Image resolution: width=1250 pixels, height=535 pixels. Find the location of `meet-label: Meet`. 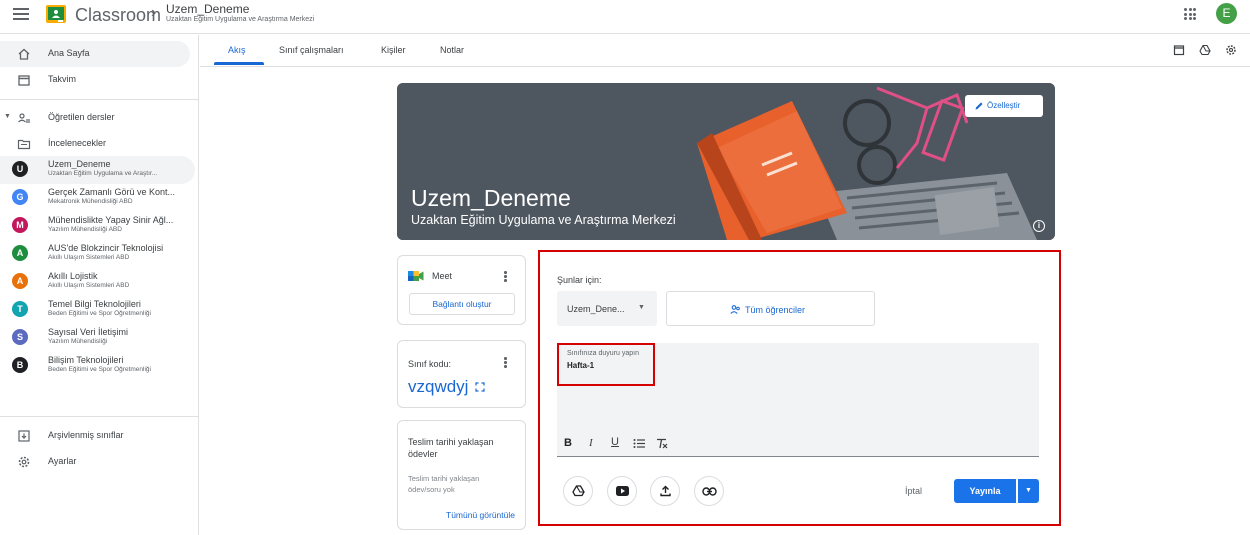

meet-label: Meet is located at coordinates (442, 276).